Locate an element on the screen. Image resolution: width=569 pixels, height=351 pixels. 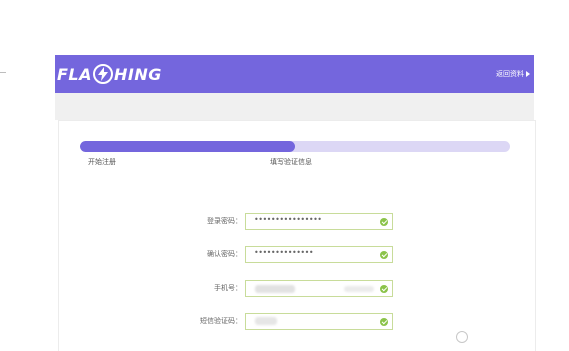
back-link-label: 返回资料 is located at coordinates (510, 74).